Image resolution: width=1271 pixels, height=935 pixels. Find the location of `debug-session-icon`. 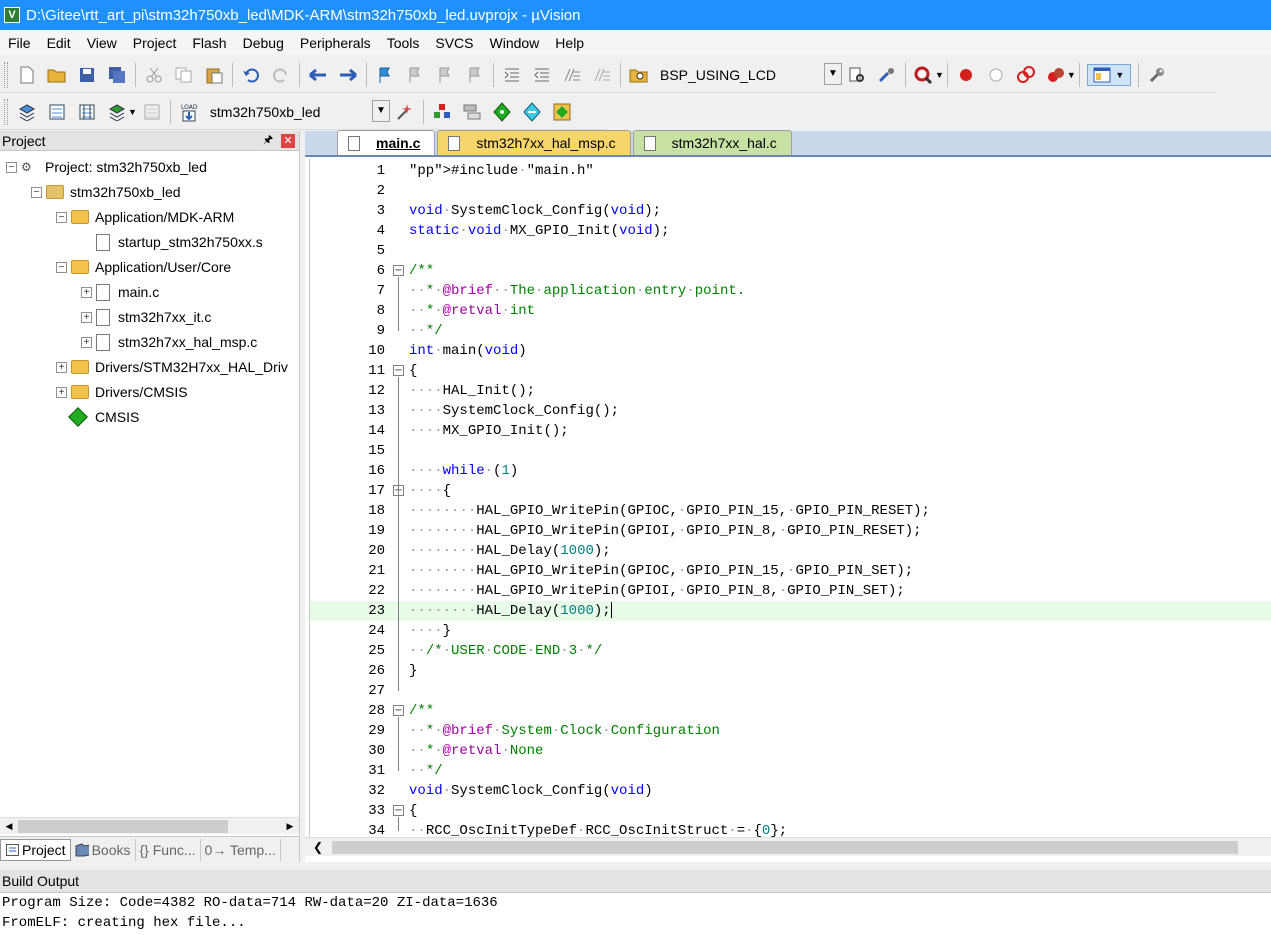

debug-session-icon is located at coordinates (924, 75).